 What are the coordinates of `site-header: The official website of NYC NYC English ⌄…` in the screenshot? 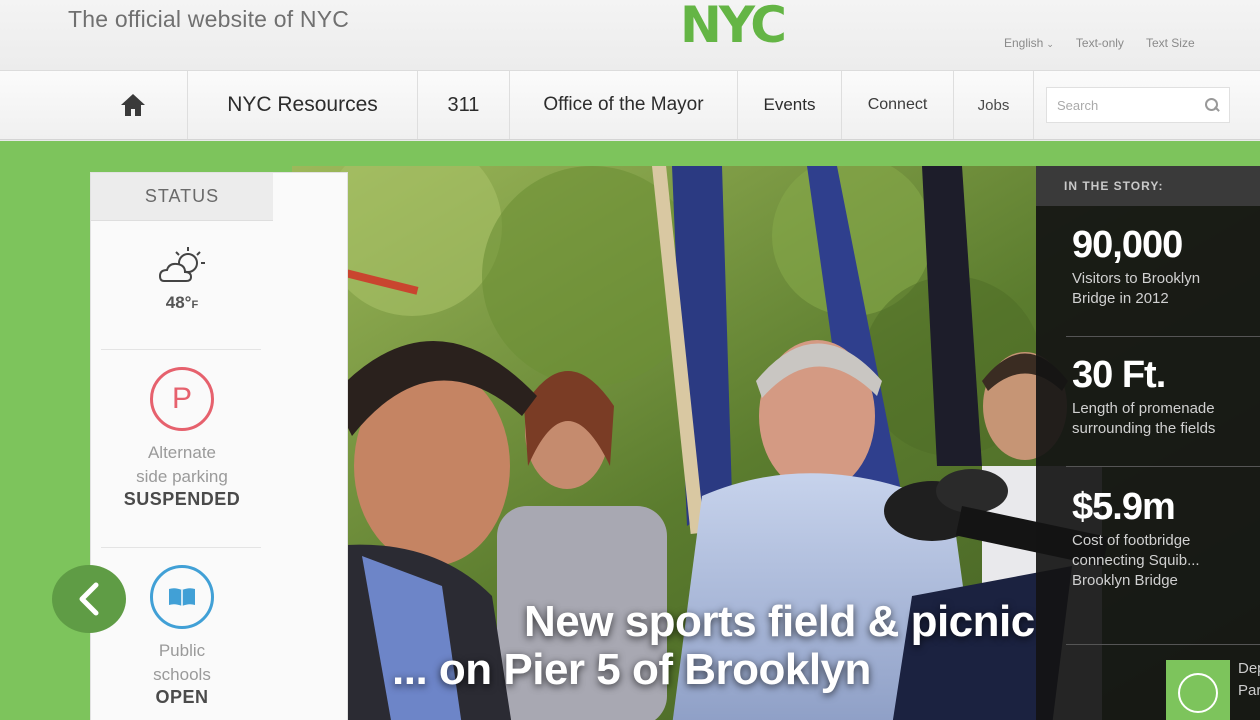 It's located at (630, 35).